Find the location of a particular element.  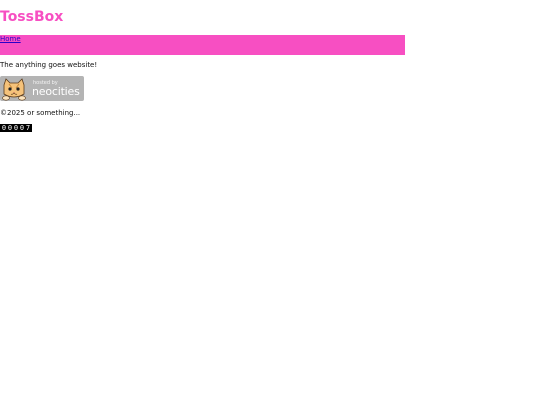

hit-counter: 0 0 0 0 7 is located at coordinates (16, 128).